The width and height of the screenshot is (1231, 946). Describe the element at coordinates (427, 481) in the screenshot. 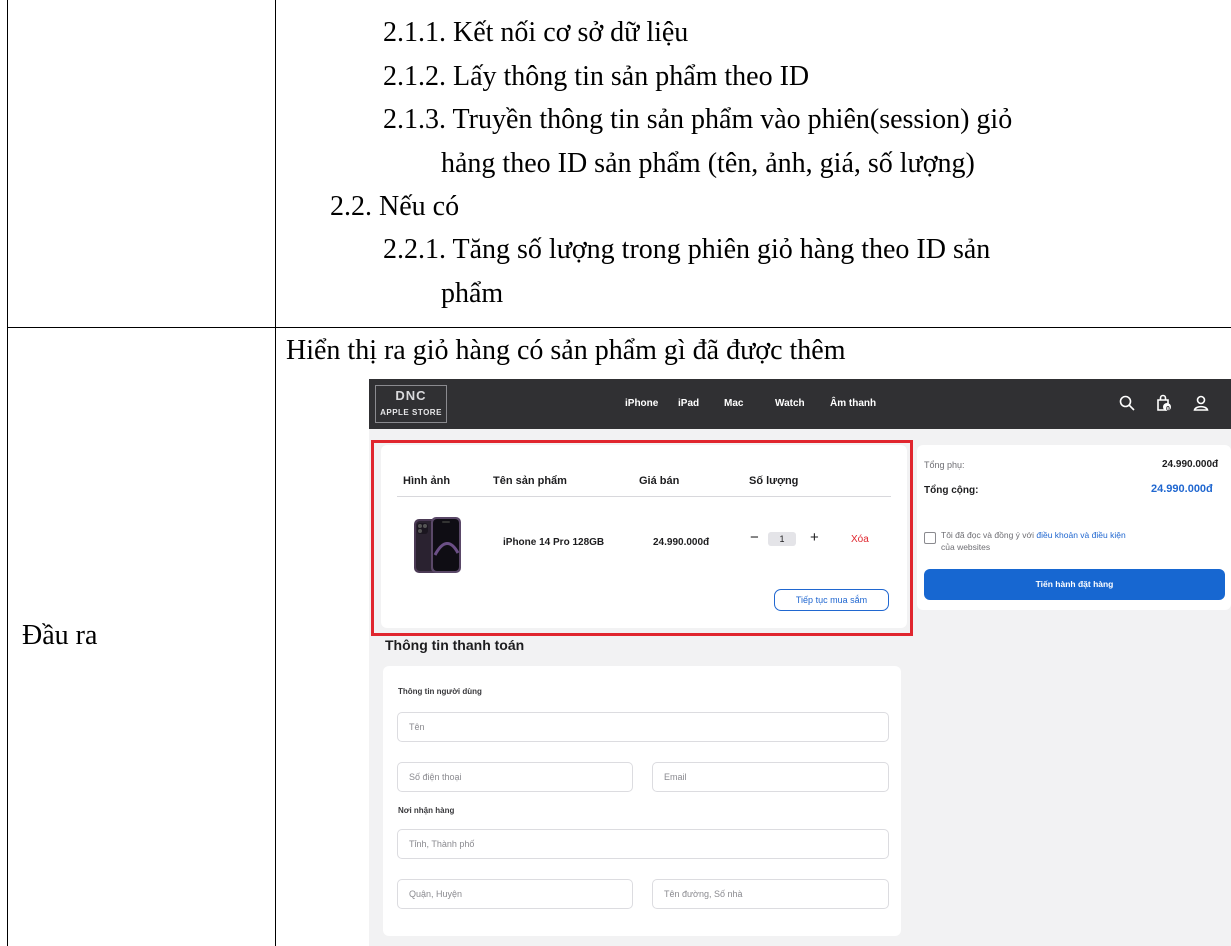

I see `column-header-image: Hình ảnh` at that location.